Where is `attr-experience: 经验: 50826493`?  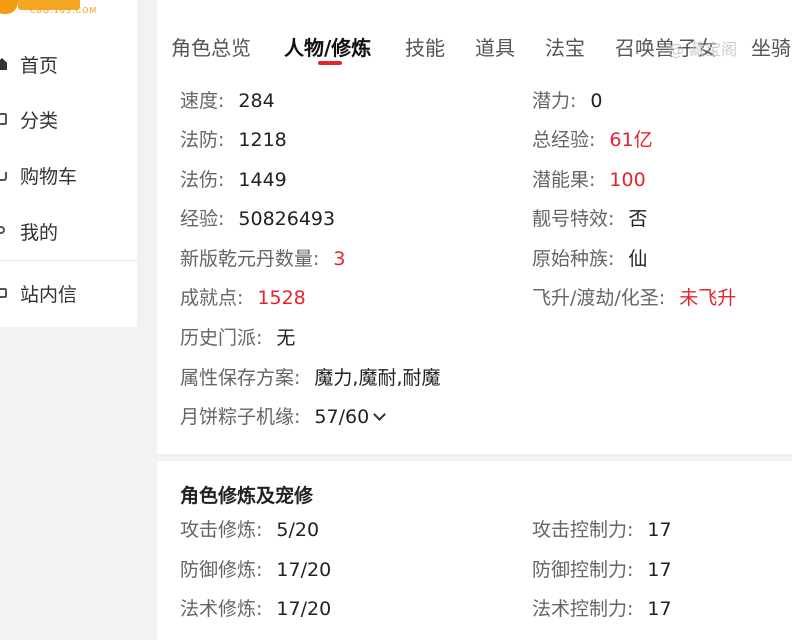 attr-experience: 经验: 50826493 is located at coordinates (258, 219).